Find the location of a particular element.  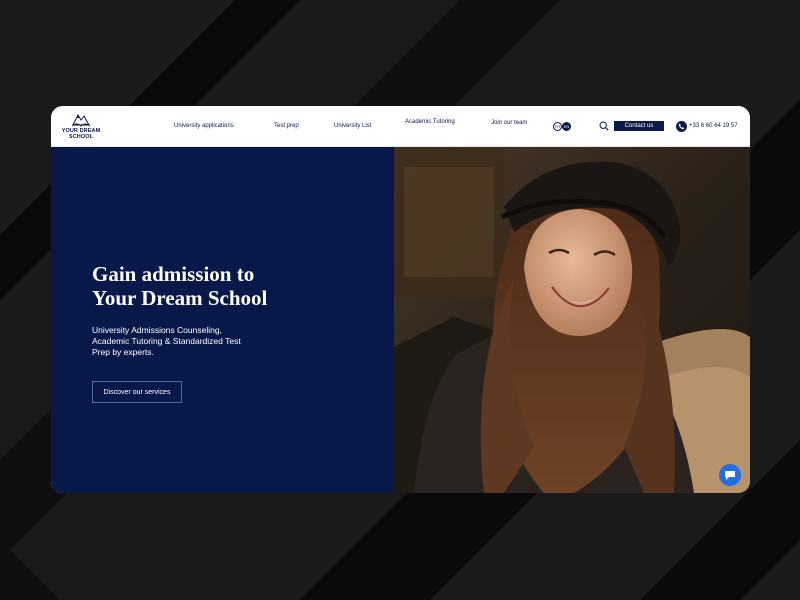

hero-title: Gain admission to Your Dream School is located at coordinates (222, 286).